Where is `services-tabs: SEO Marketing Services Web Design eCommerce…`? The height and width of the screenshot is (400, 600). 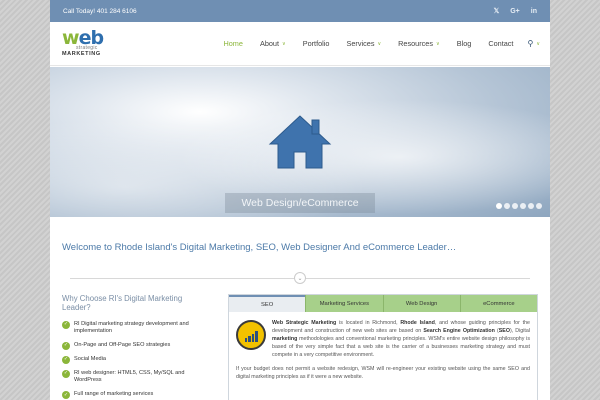
services-tabs: SEO Marketing Services Web Design eCommerce… is located at coordinates (383, 347).